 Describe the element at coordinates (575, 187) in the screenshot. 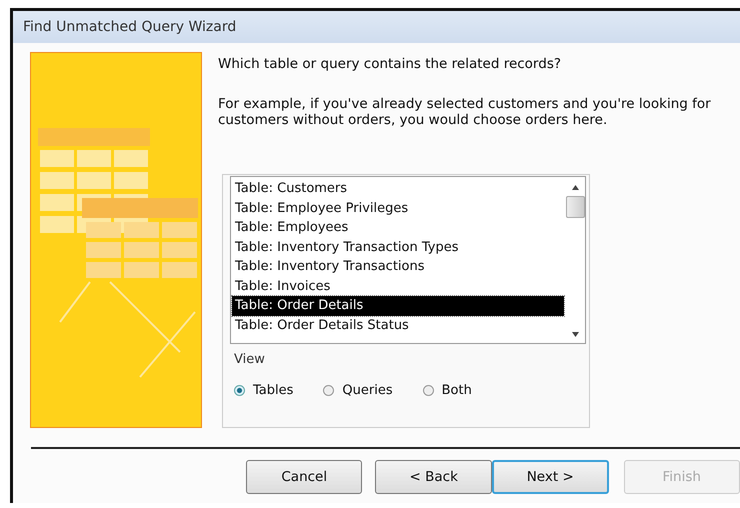

I see `scroll-up-icon` at that location.